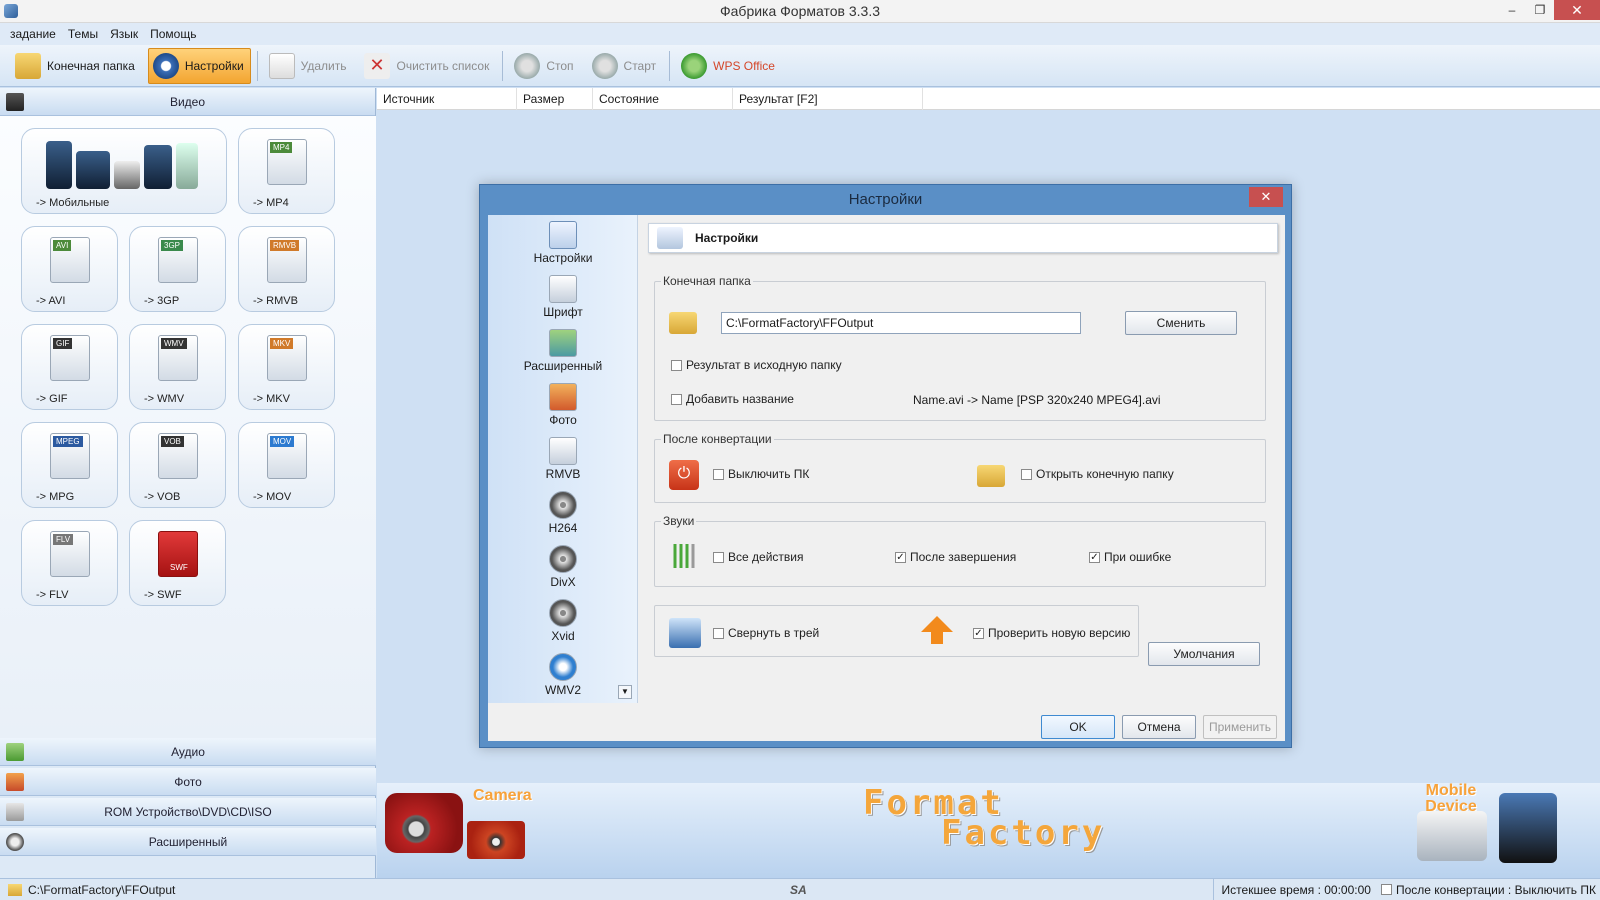 This screenshot has height=900, width=1600. What do you see at coordinates (727, 238) in the screenshot?
I see `settings-header-title: Настройки` at bounding box center [727, 238].